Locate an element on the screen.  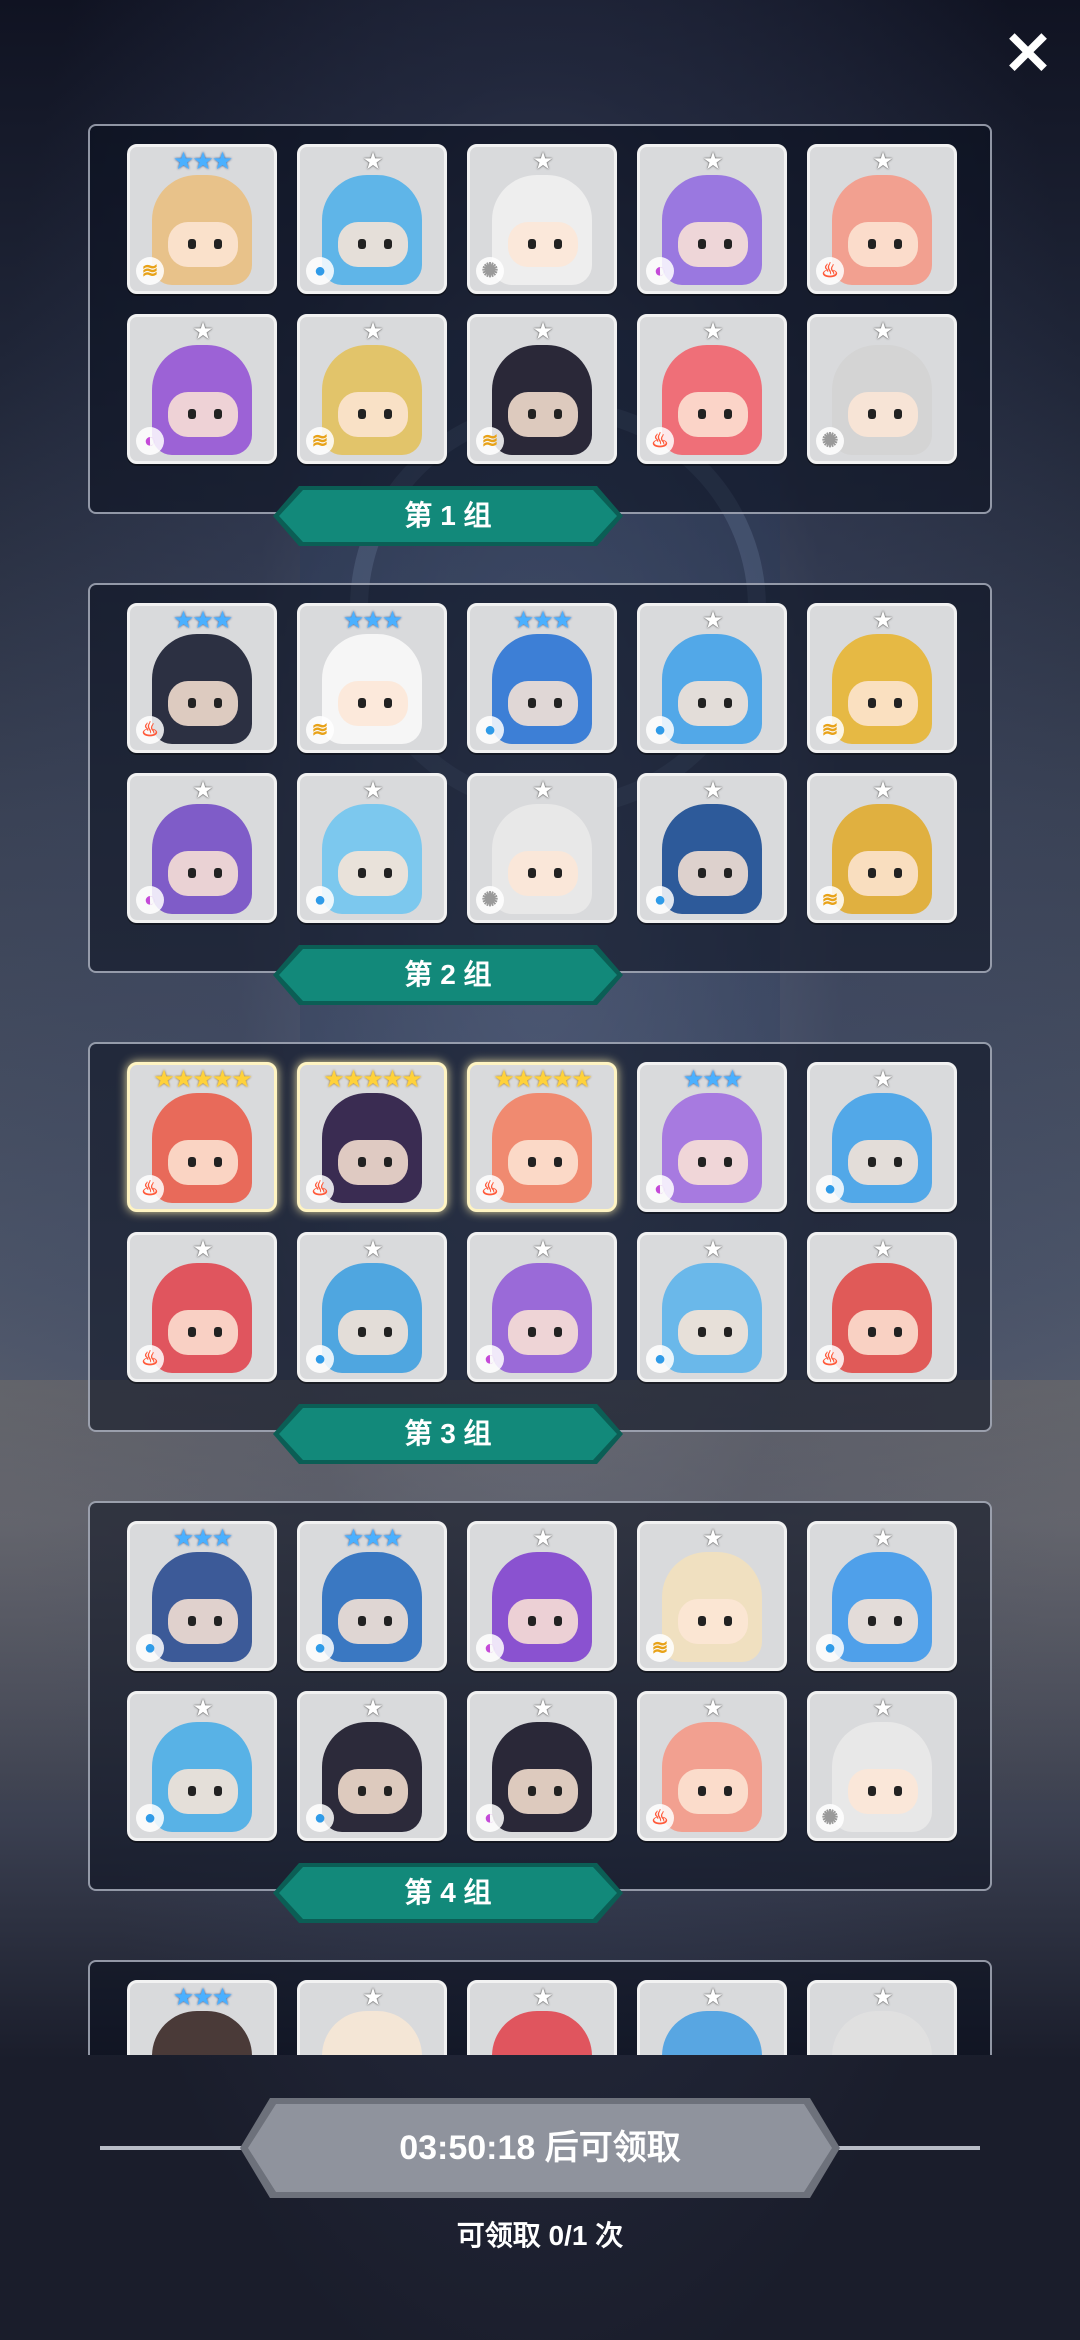
claim-button: 03:50:18 后可领取 is located at coordinates (540, 2148).